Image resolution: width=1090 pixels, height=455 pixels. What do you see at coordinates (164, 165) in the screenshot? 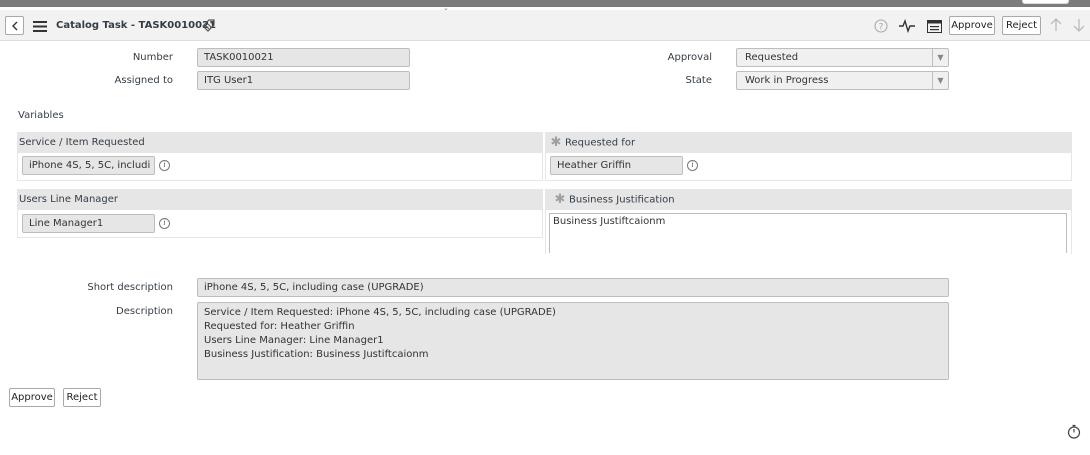
I see `service-item-info-icon: i` at bounding box center [164, 165].